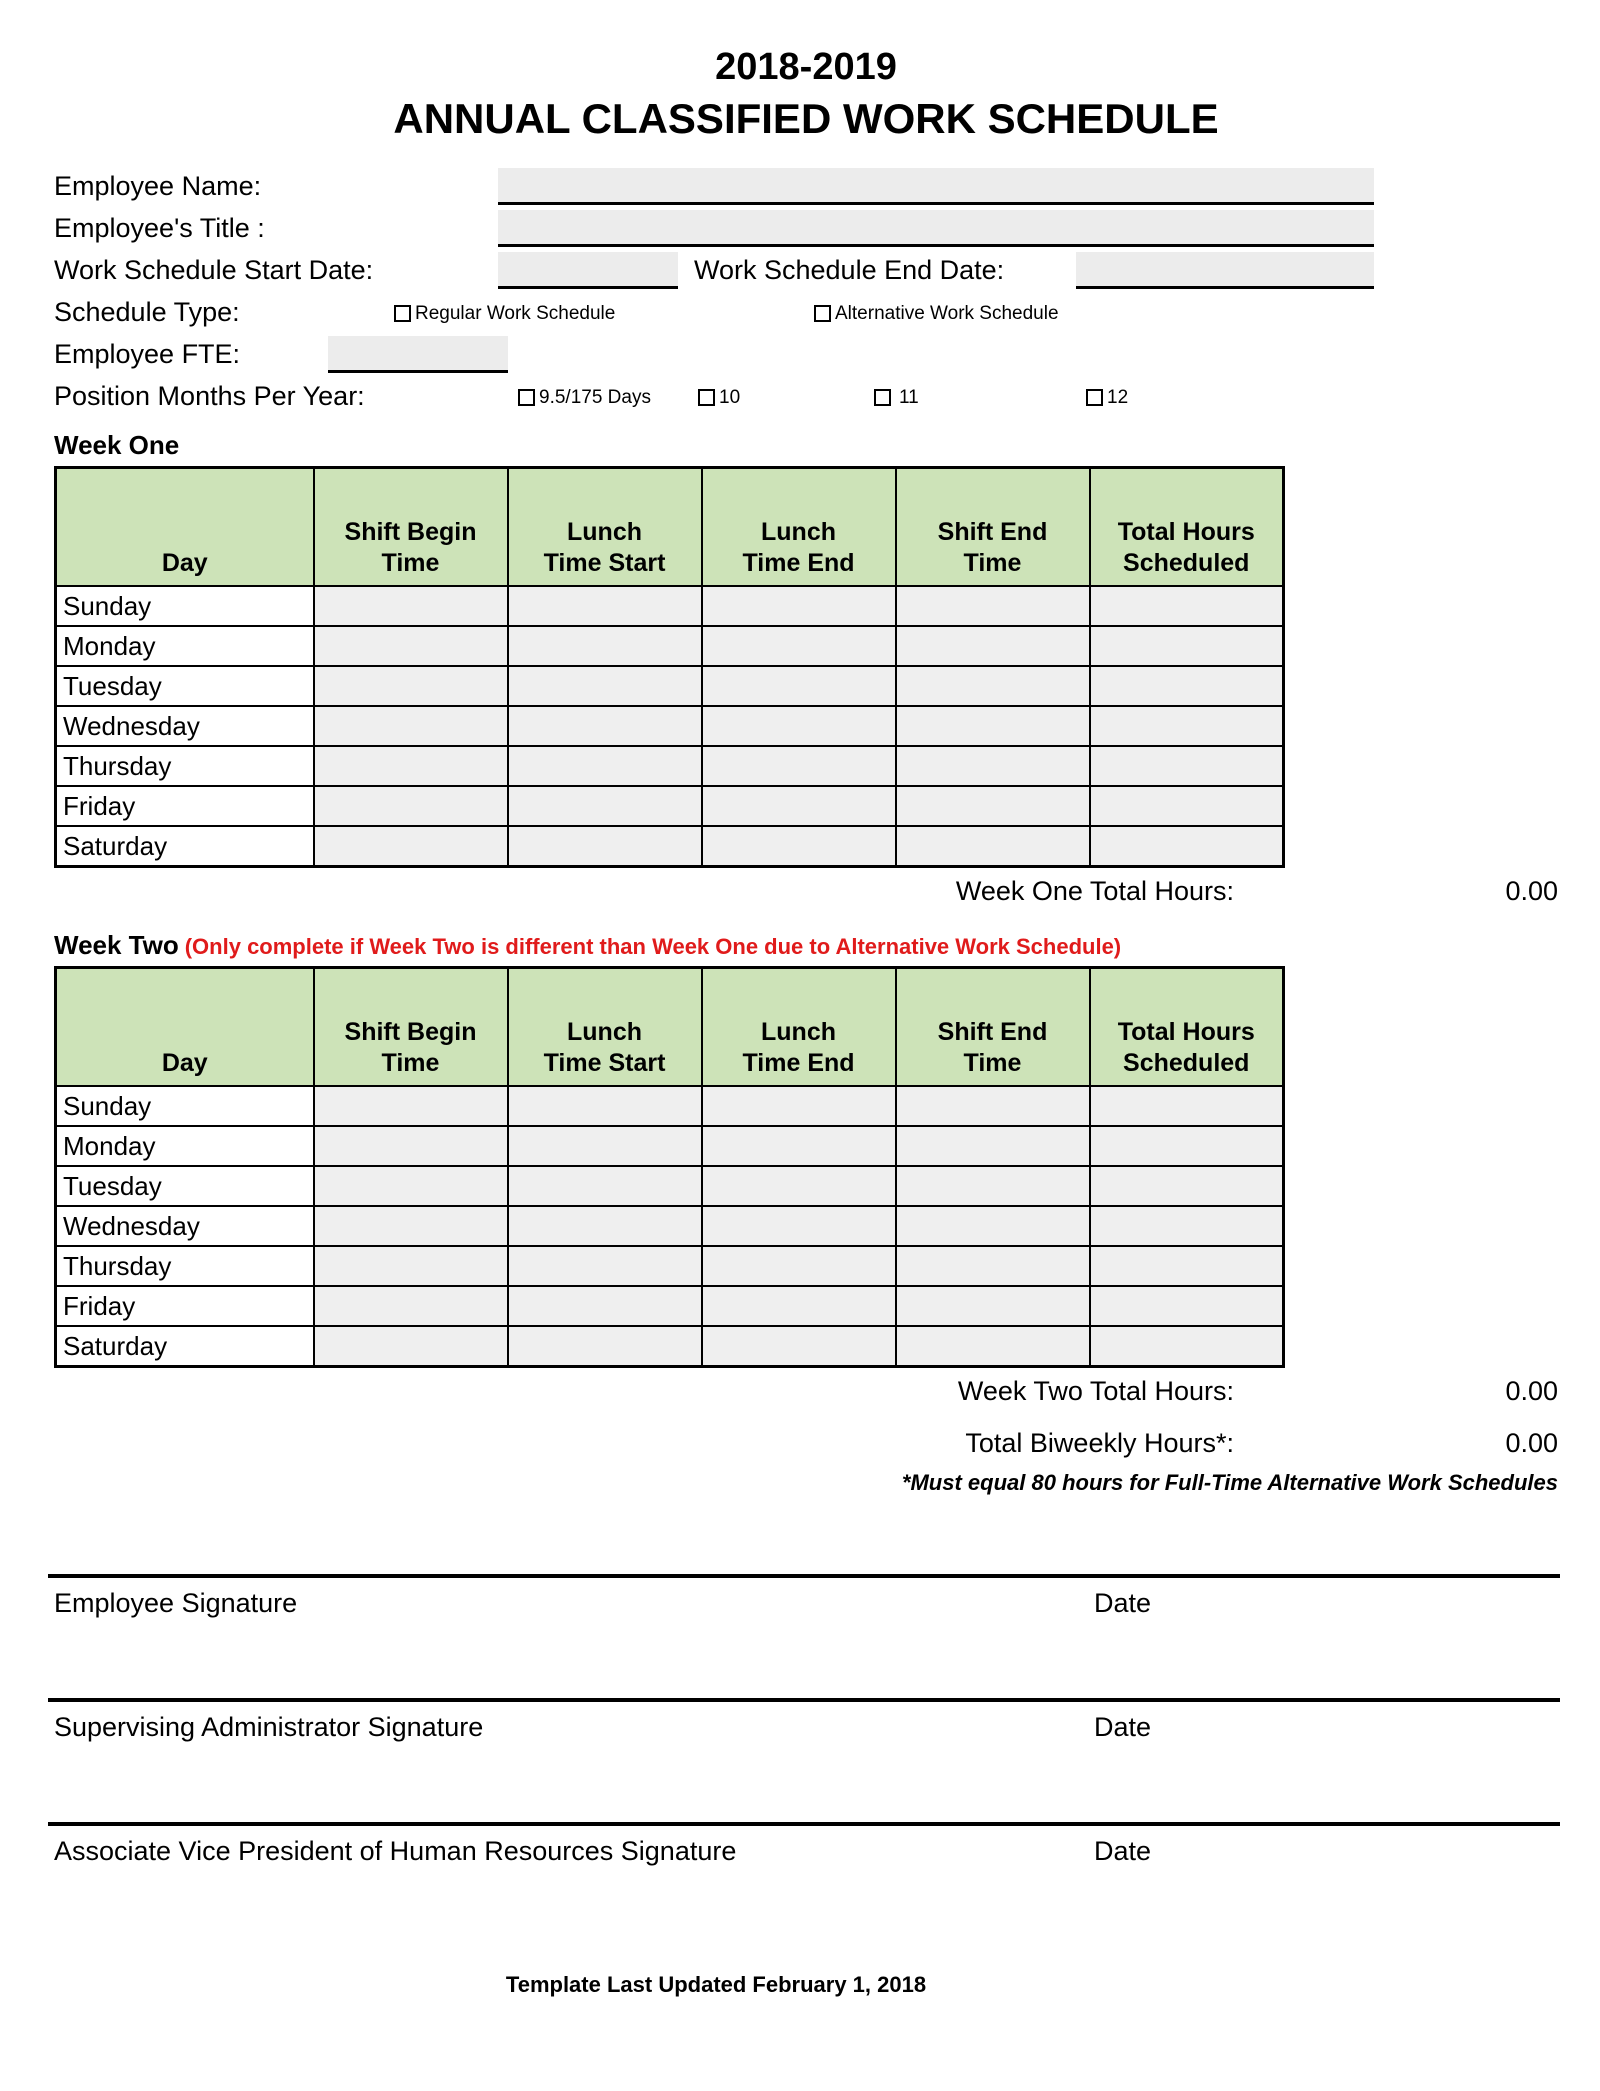  I want to click on signature-label-employee: Employee Signature, so click(176, 1603).